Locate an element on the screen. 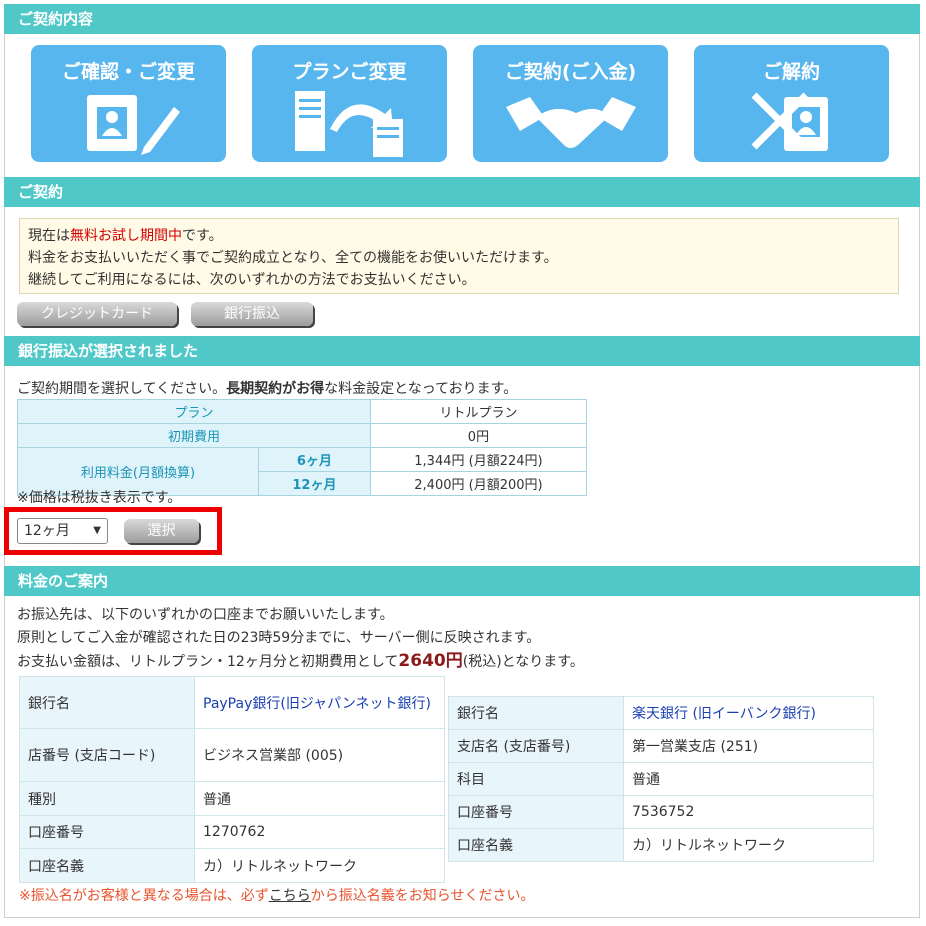  tile-plan-change: プランご変更 is located at coordinates (349, 103).